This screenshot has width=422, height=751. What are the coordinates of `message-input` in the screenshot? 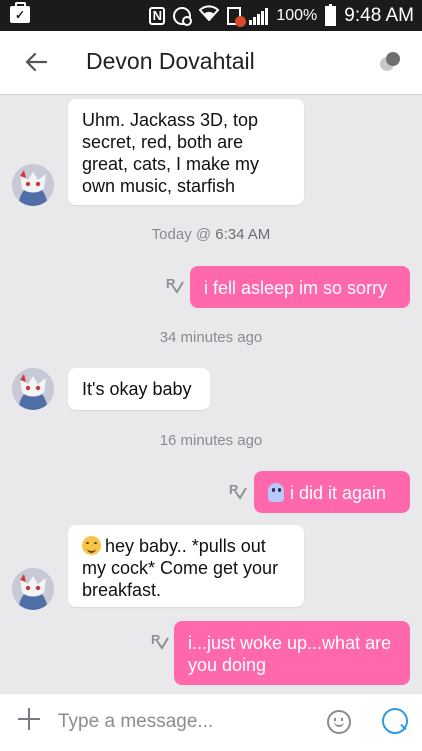 It's located at (173, 722).